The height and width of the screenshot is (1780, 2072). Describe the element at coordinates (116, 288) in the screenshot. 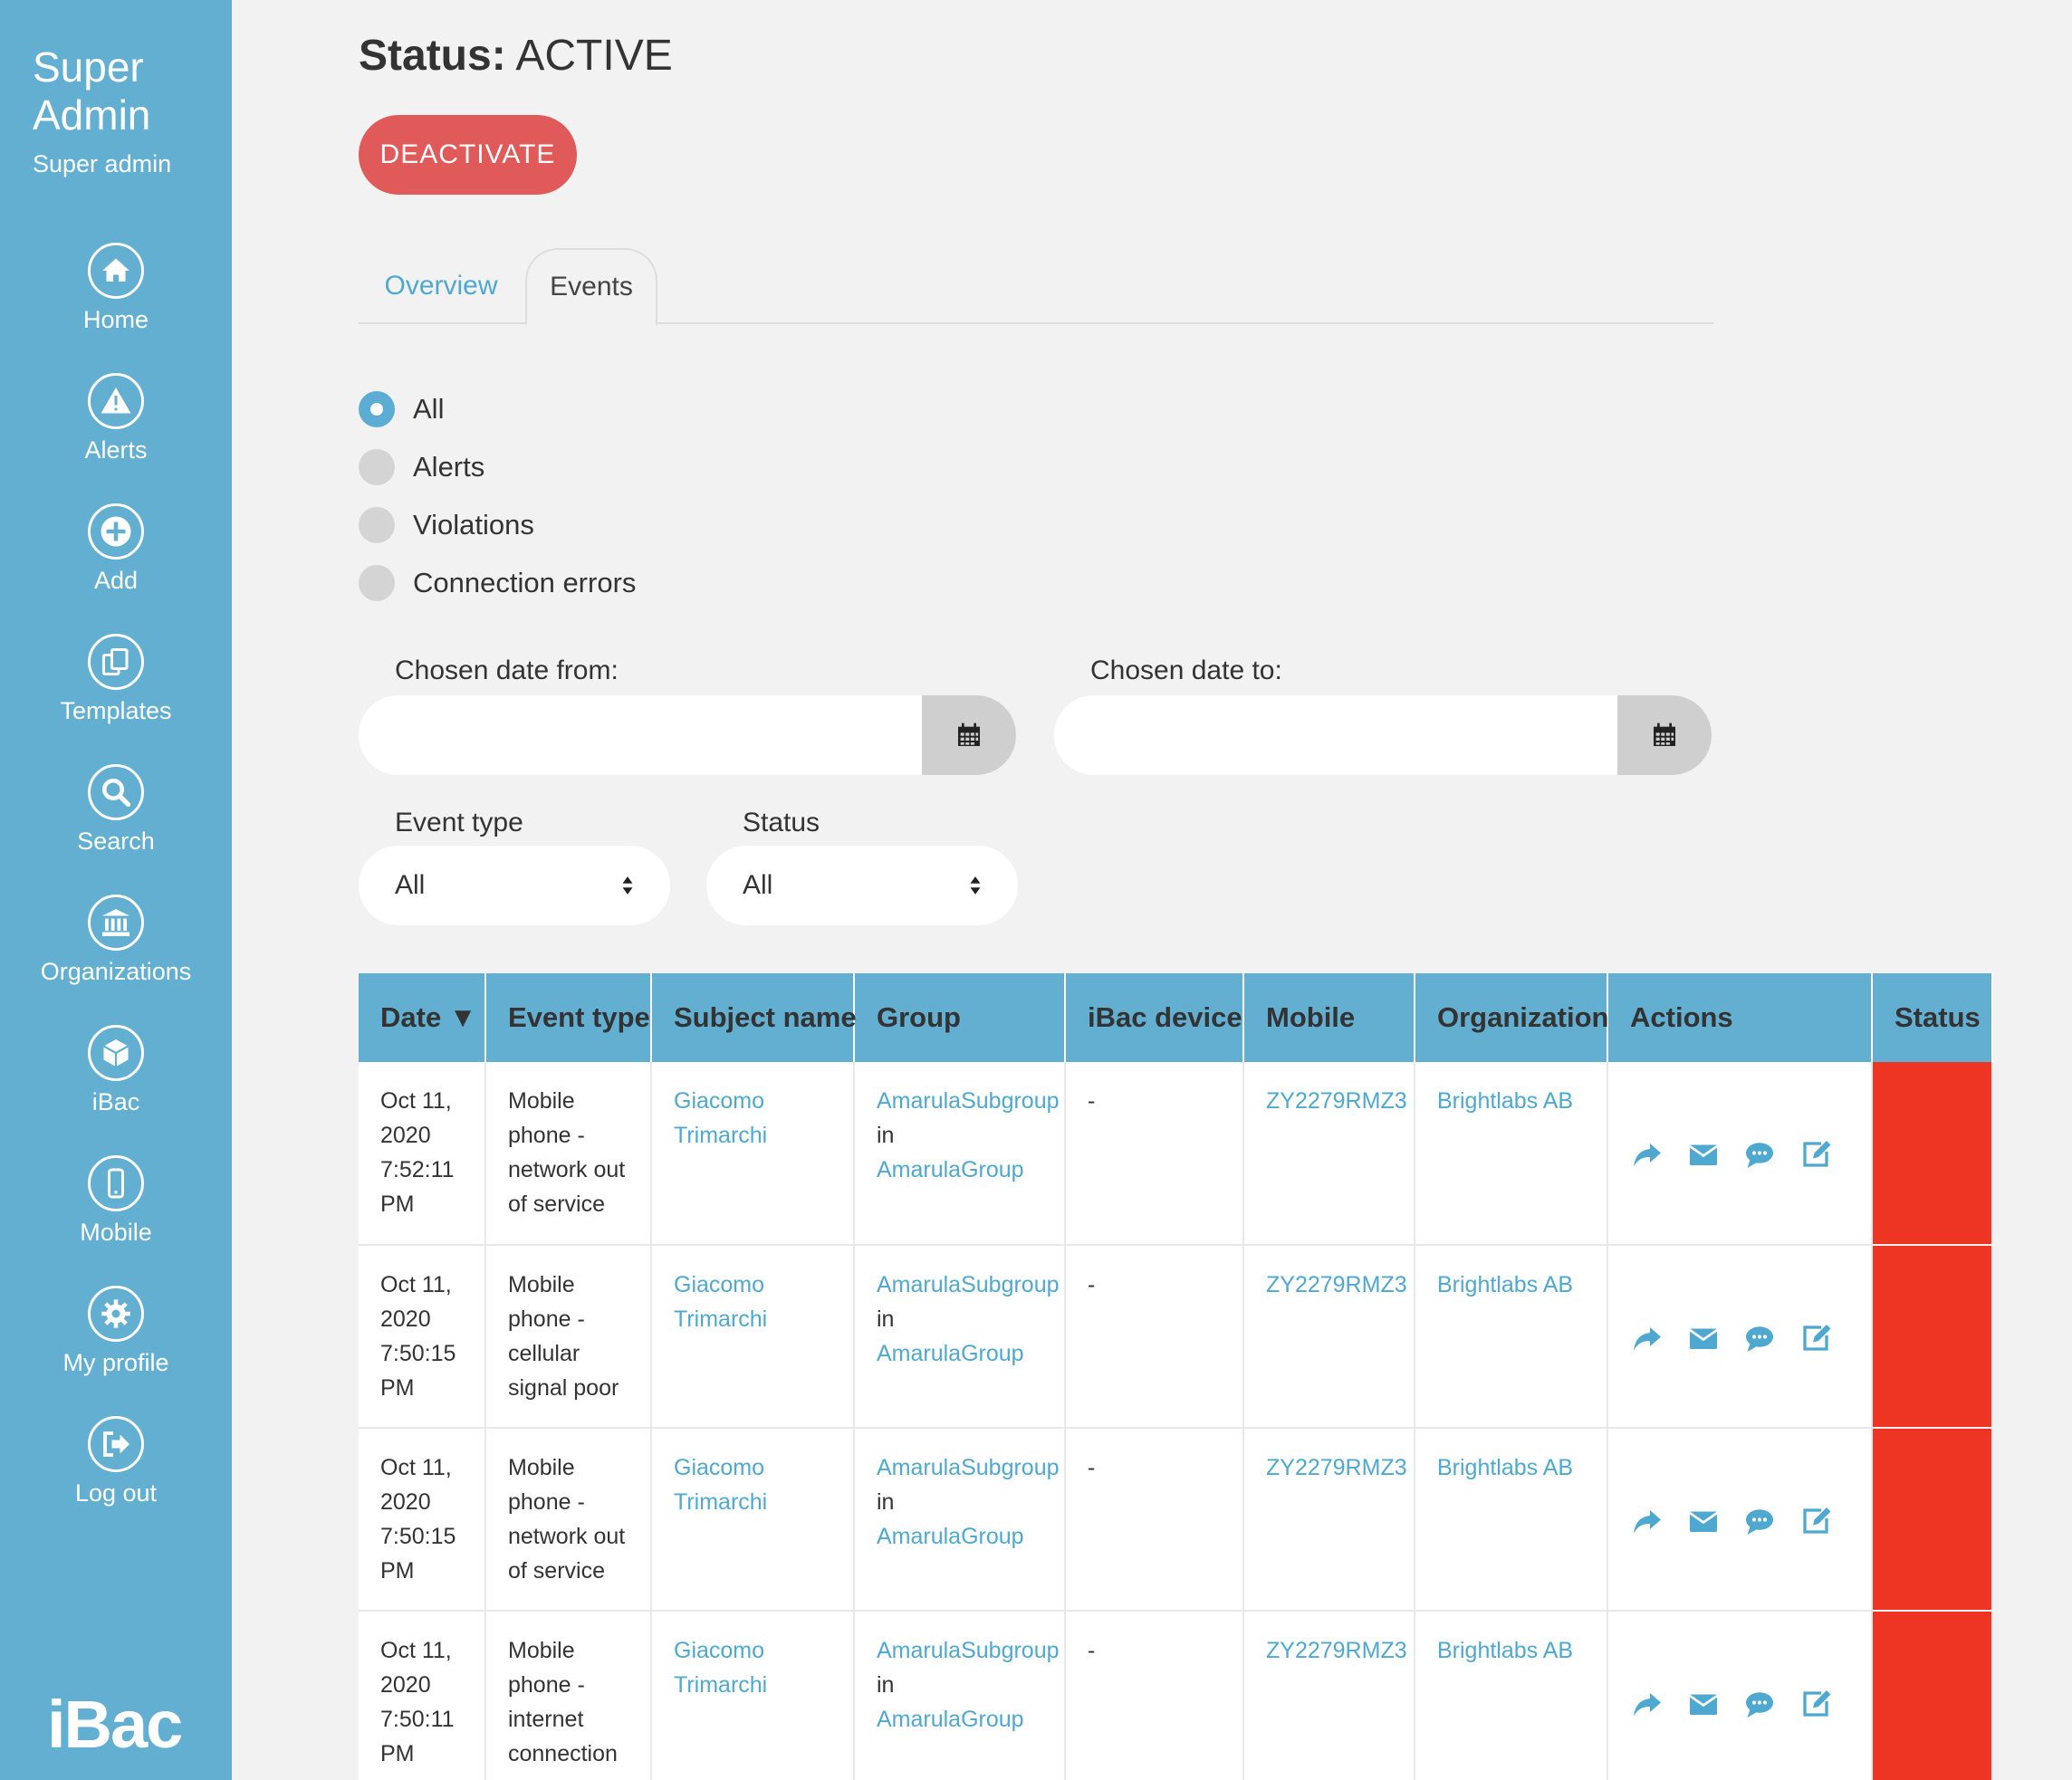

I see `sidebar-item-home: Home` at that location.